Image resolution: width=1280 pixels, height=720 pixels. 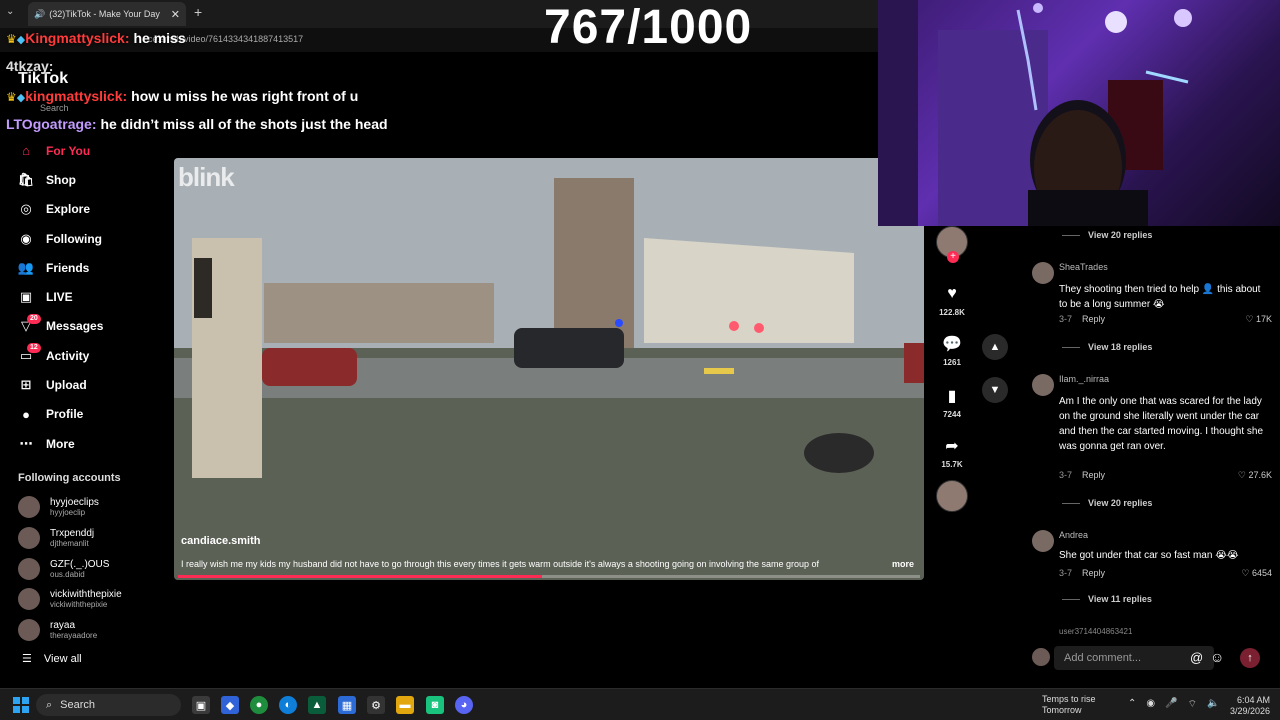 I want to click on video-author: candiace.smith, so click(x=220, y=541).